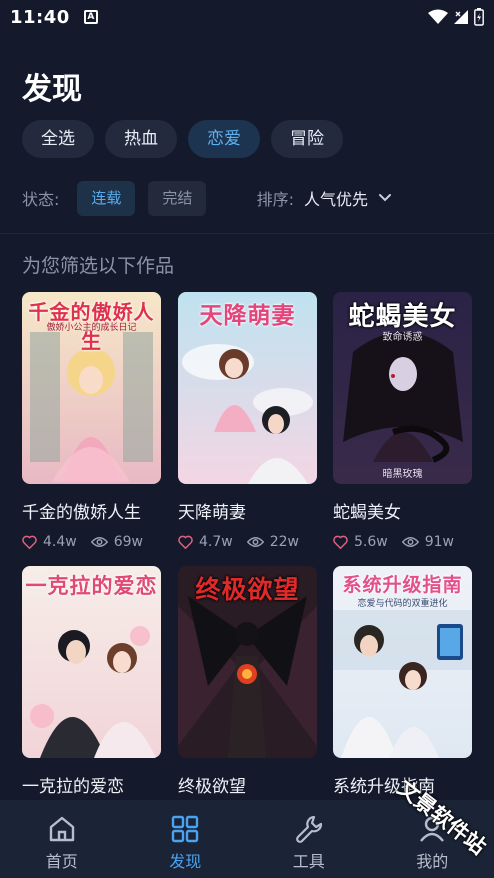  I want to click on like-value: 4.4w, so click(60, 542).